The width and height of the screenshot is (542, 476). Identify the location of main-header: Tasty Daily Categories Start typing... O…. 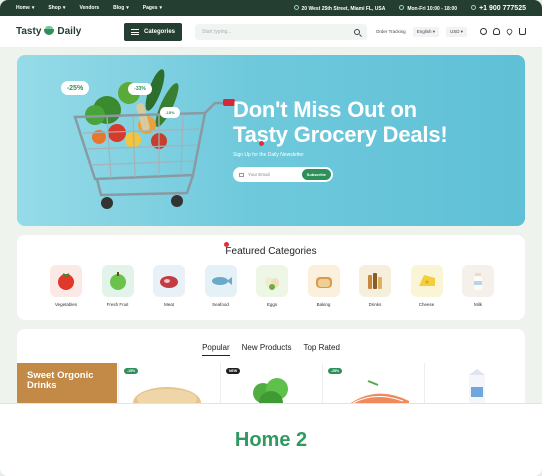
(271, 32).